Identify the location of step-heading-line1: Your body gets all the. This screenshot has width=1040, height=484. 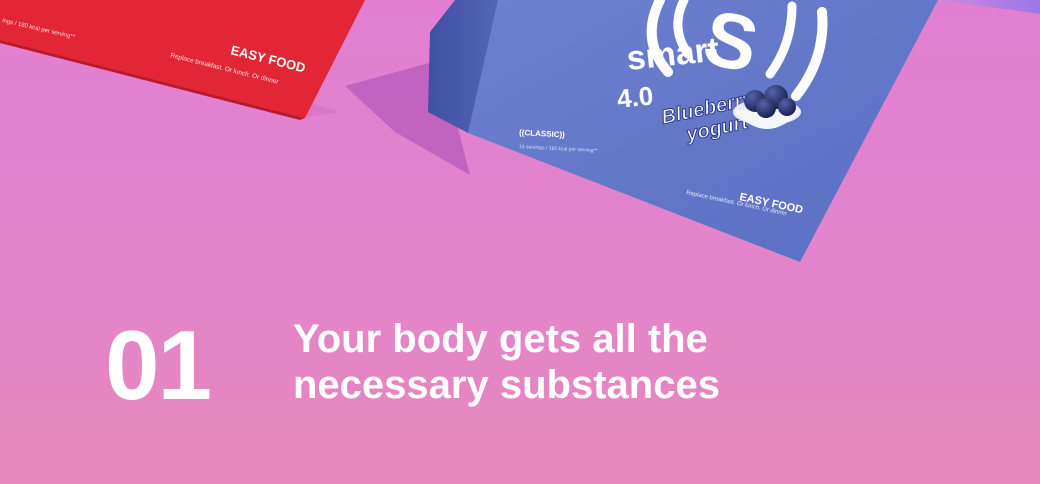
(500, 339).